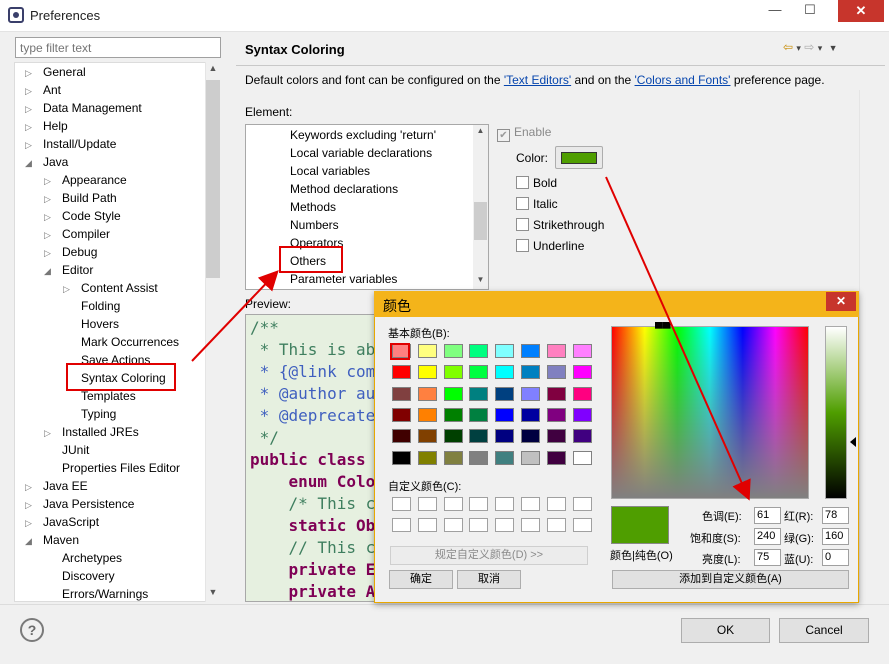 This screenshot has height=664, width=889. I want to click on annotation-arrow-to-others, so click(235, 316).